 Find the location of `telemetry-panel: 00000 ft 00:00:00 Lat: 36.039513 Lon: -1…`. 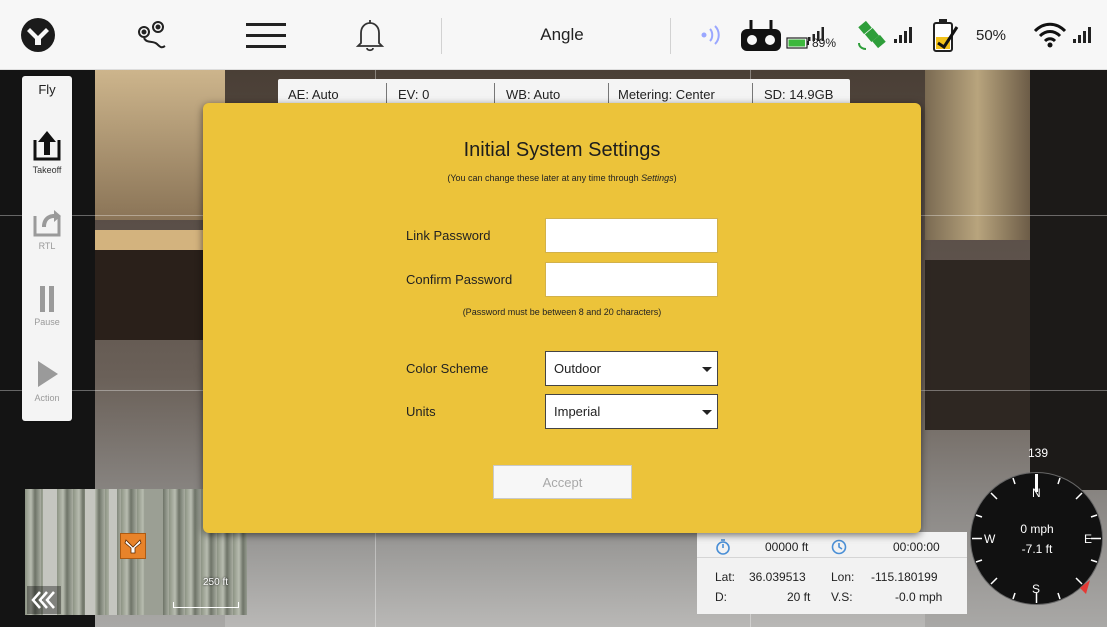

telemetry-panel: 00000 ft 00:00:00 Lat: 36.039513 Lon: -1… is located at coordinates (832, 573).